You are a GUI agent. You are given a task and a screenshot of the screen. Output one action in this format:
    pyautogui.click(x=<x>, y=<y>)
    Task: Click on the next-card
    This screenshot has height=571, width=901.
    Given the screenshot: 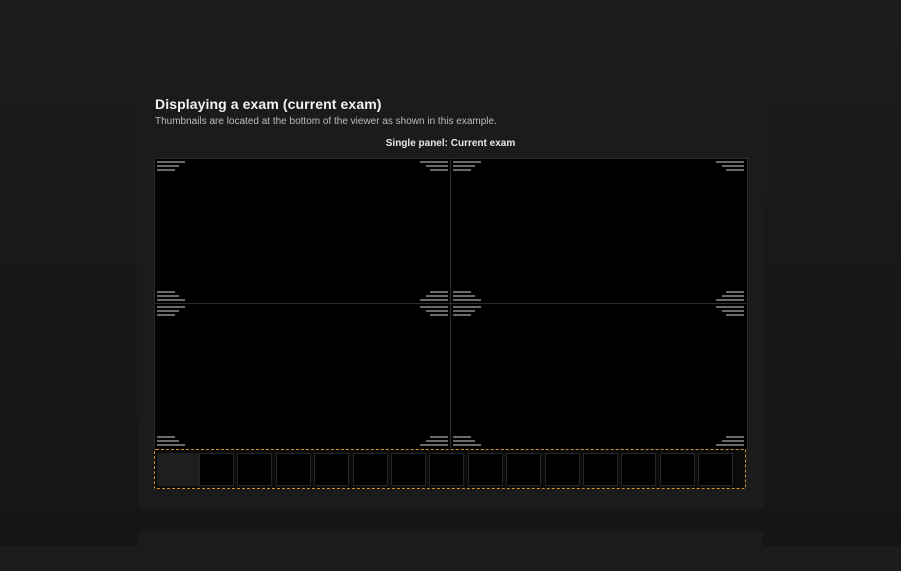 What is the action you would take?
    pyautogui.click(x=450, y=551)
    